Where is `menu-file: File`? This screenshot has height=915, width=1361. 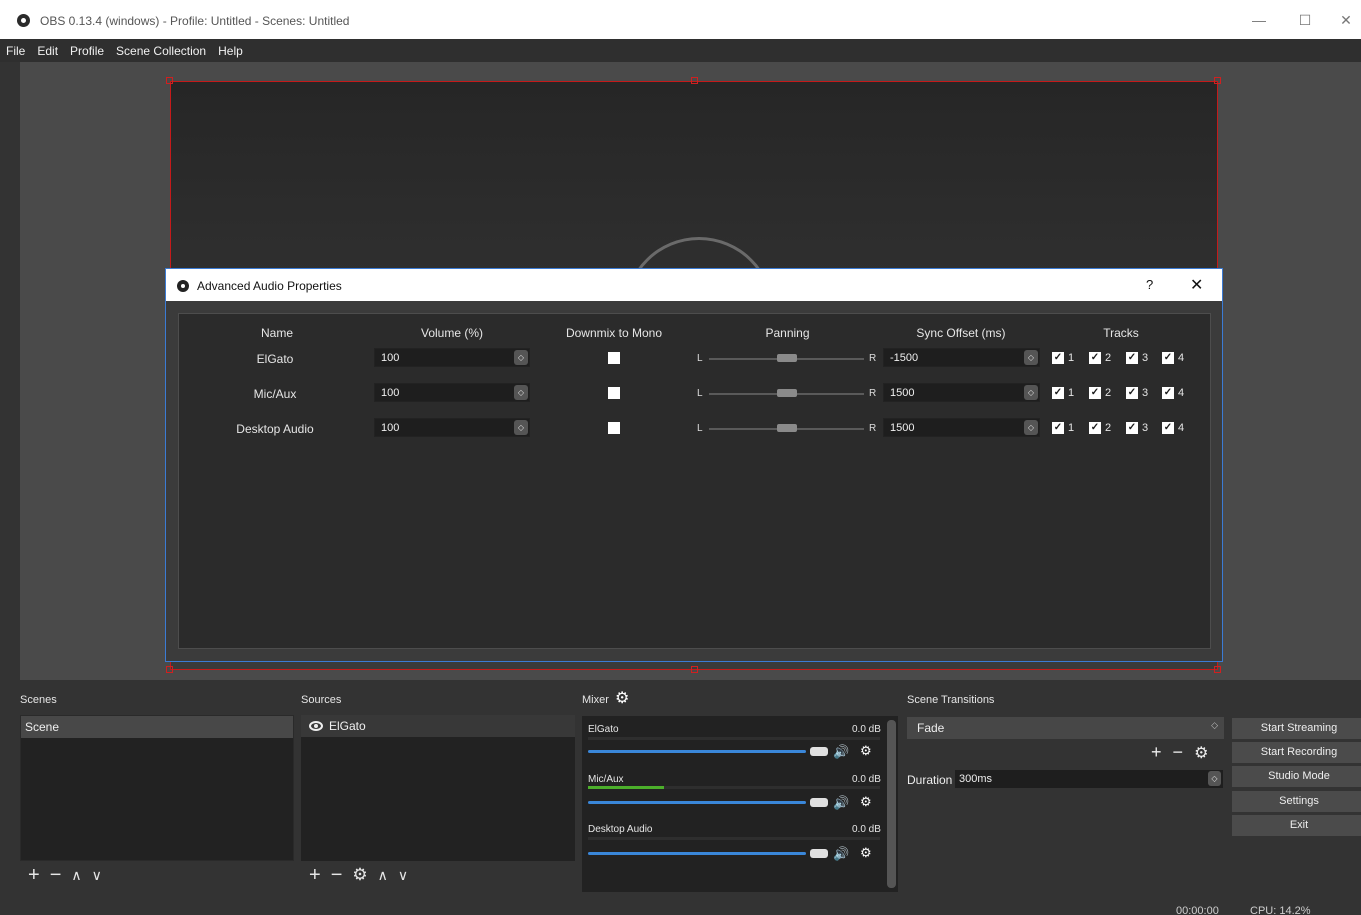
menu-file: File is located at coordinates (15, 50).